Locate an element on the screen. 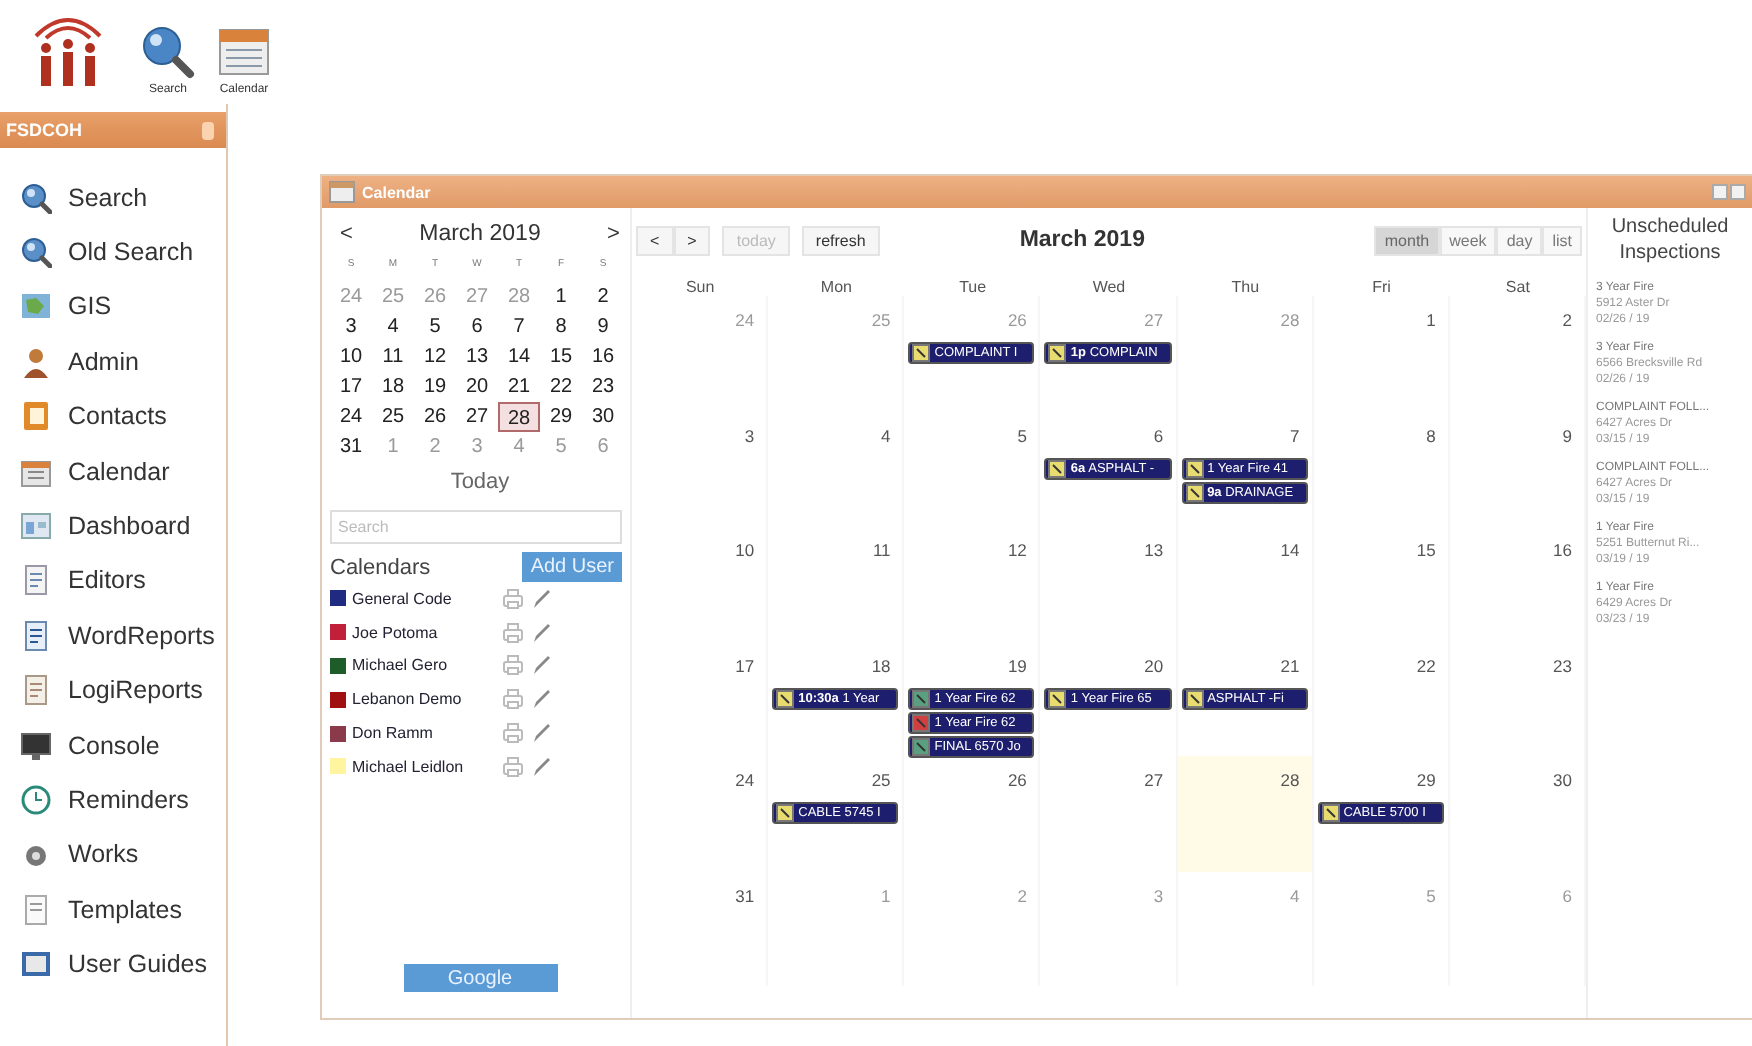 Image resolution: width=1752 pixels, height=1046 pixels. minimize-button is located at coordinates (1720, 192).